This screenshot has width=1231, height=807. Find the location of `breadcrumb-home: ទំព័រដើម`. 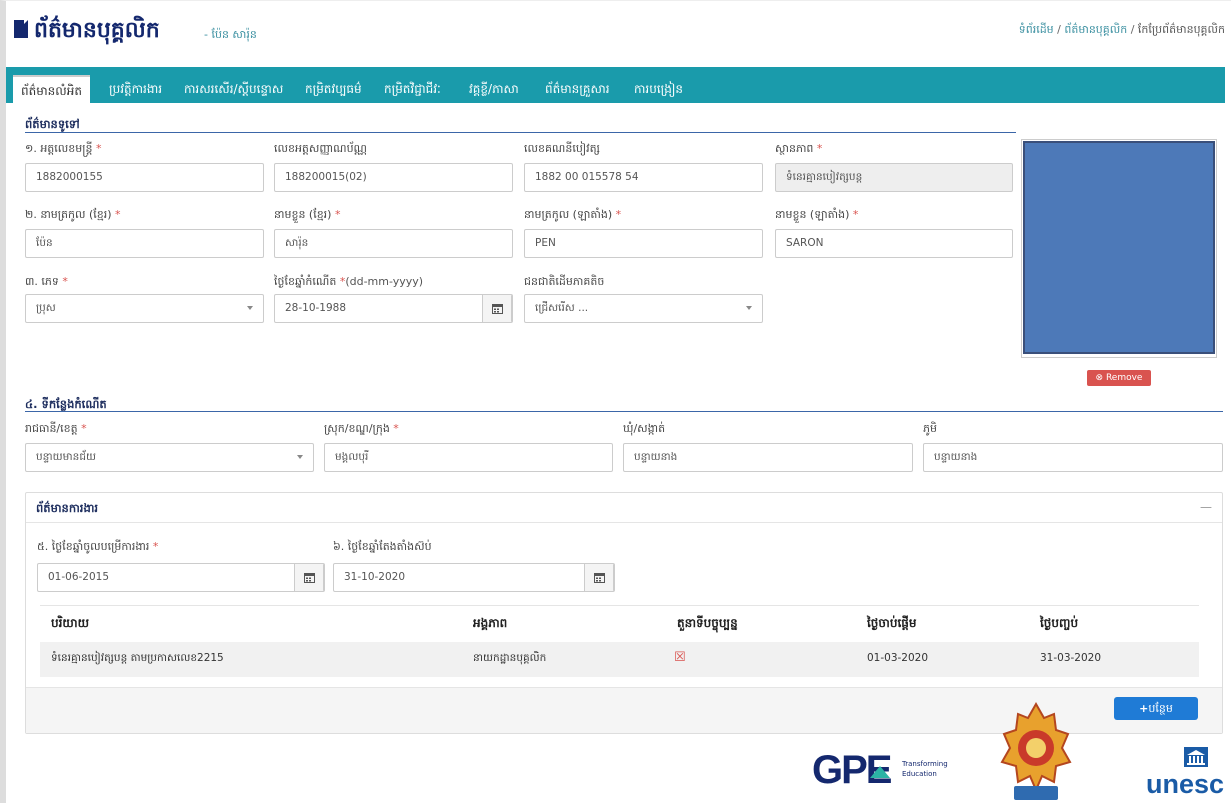

breadcrumb-home: ទំព័រដើម is located at coordinates (1036, 29).